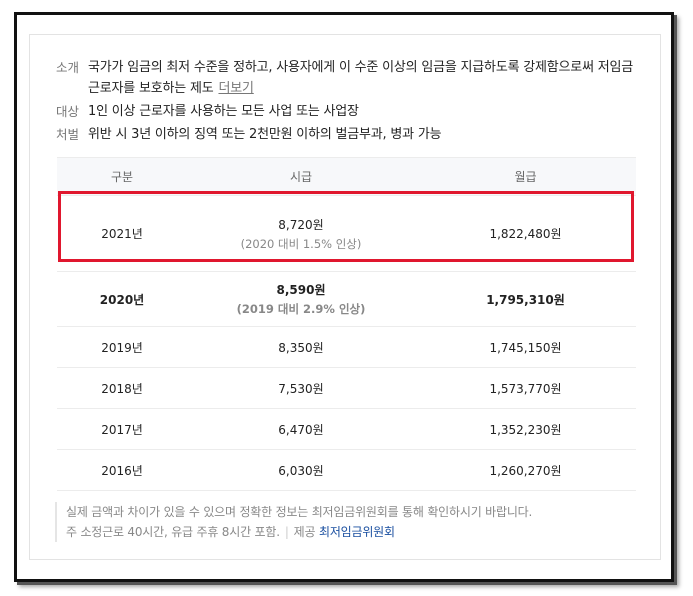 The height and width of the screenshot is (596, 693). I want to click on provider-label: 제공, so click(304, 532).